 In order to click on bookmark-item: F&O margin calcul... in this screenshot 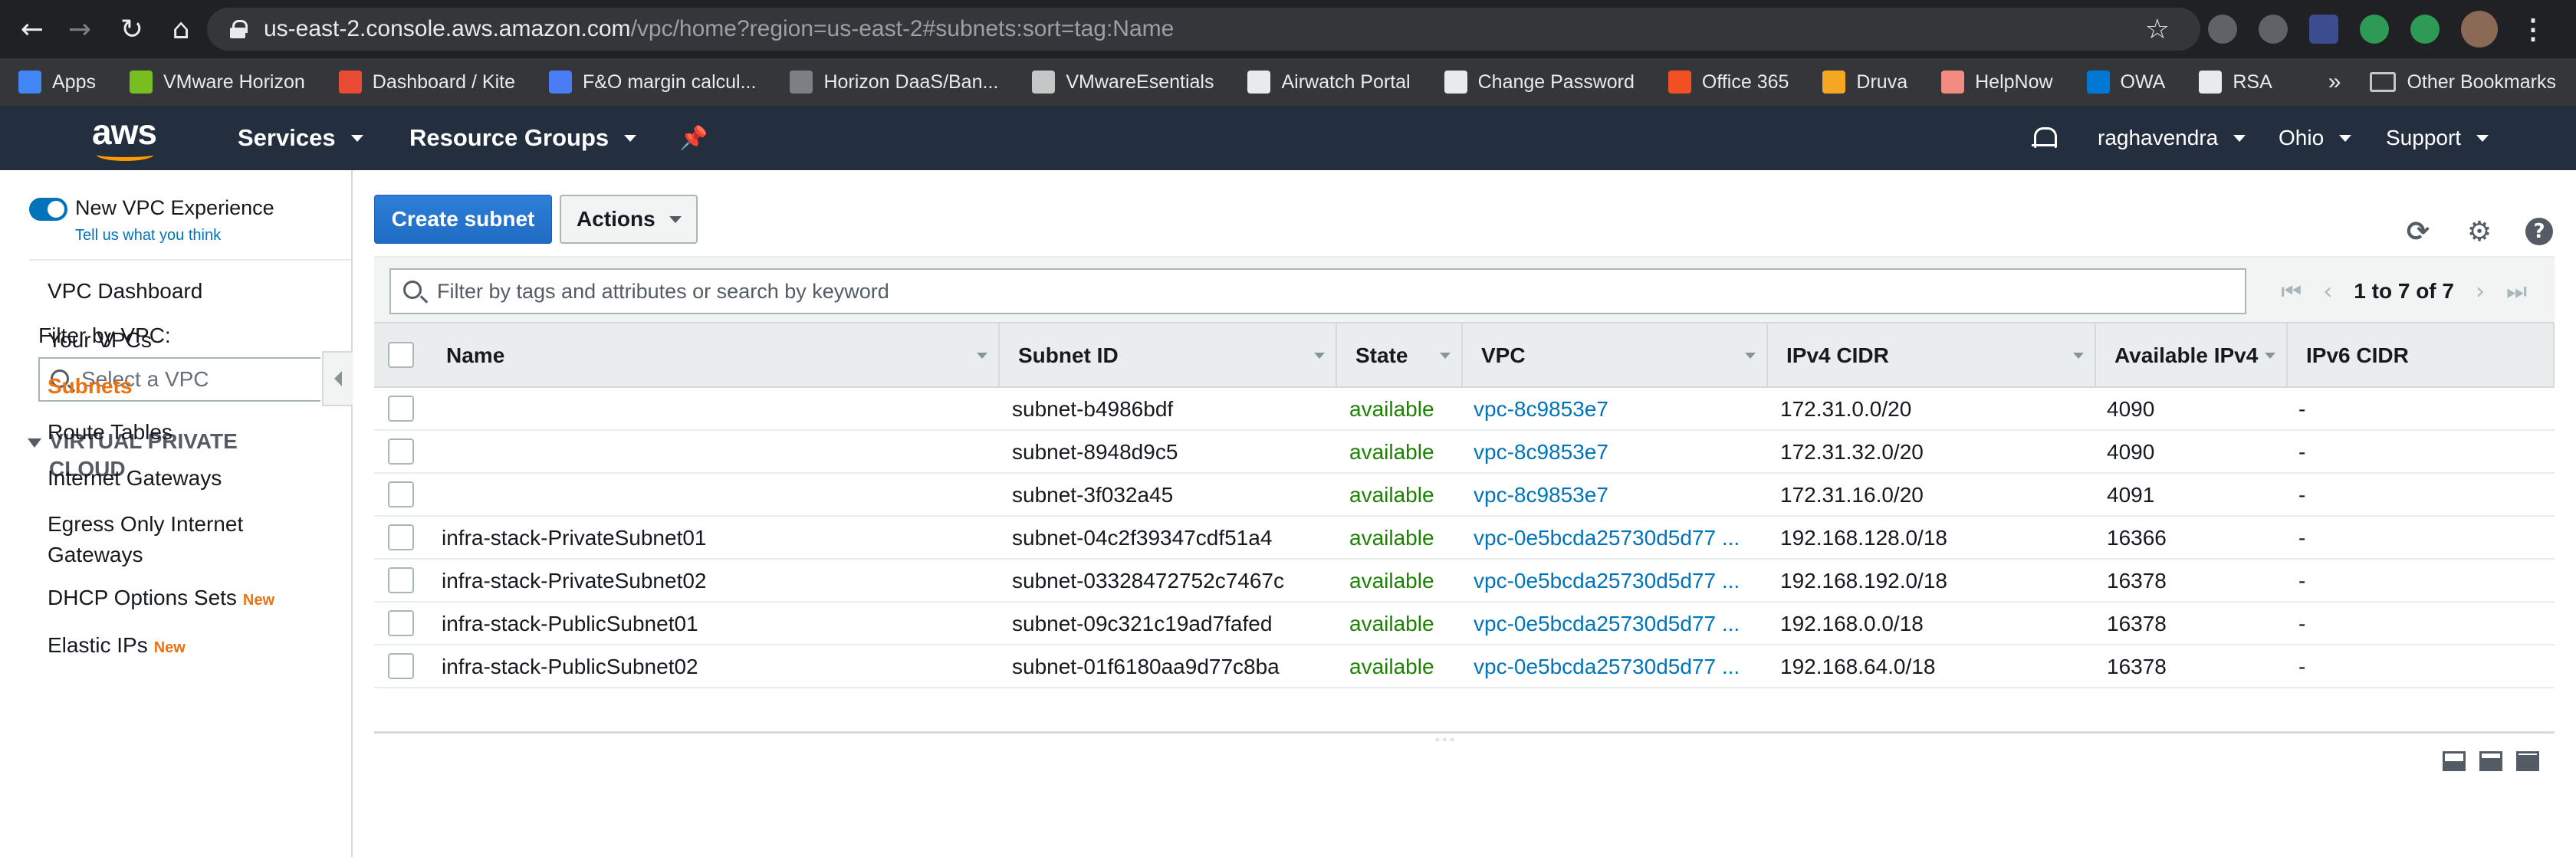, I will do `click(652, 82)`.